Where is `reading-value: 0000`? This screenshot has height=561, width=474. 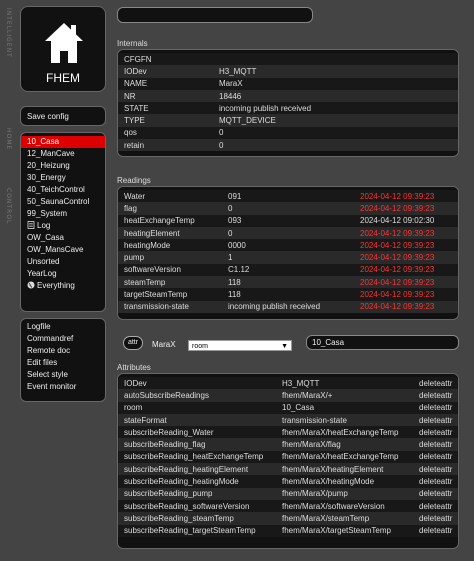 reading-value: 0000 is located at coordinates (288, 245).